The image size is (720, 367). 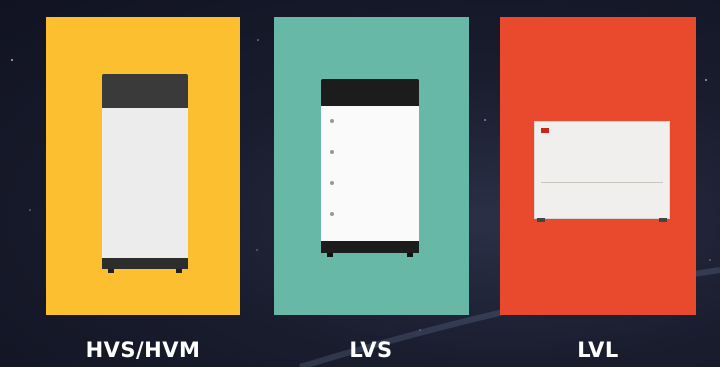 What do you see at coordinates (602, 171) in the screenshot?
I see `lvl-battery-image` at bounding box center [602, 171].